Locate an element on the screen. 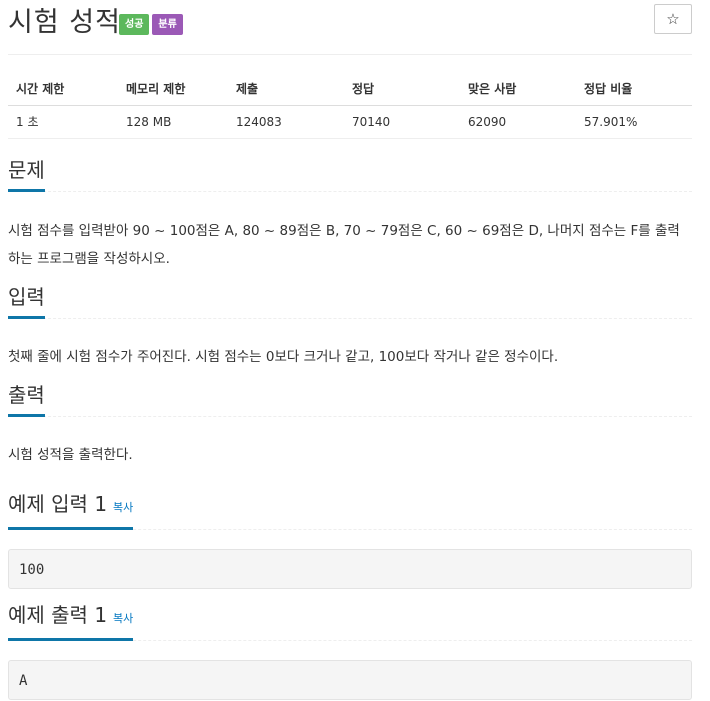  category-badge: 분류 is located at coordinates (167, 24).